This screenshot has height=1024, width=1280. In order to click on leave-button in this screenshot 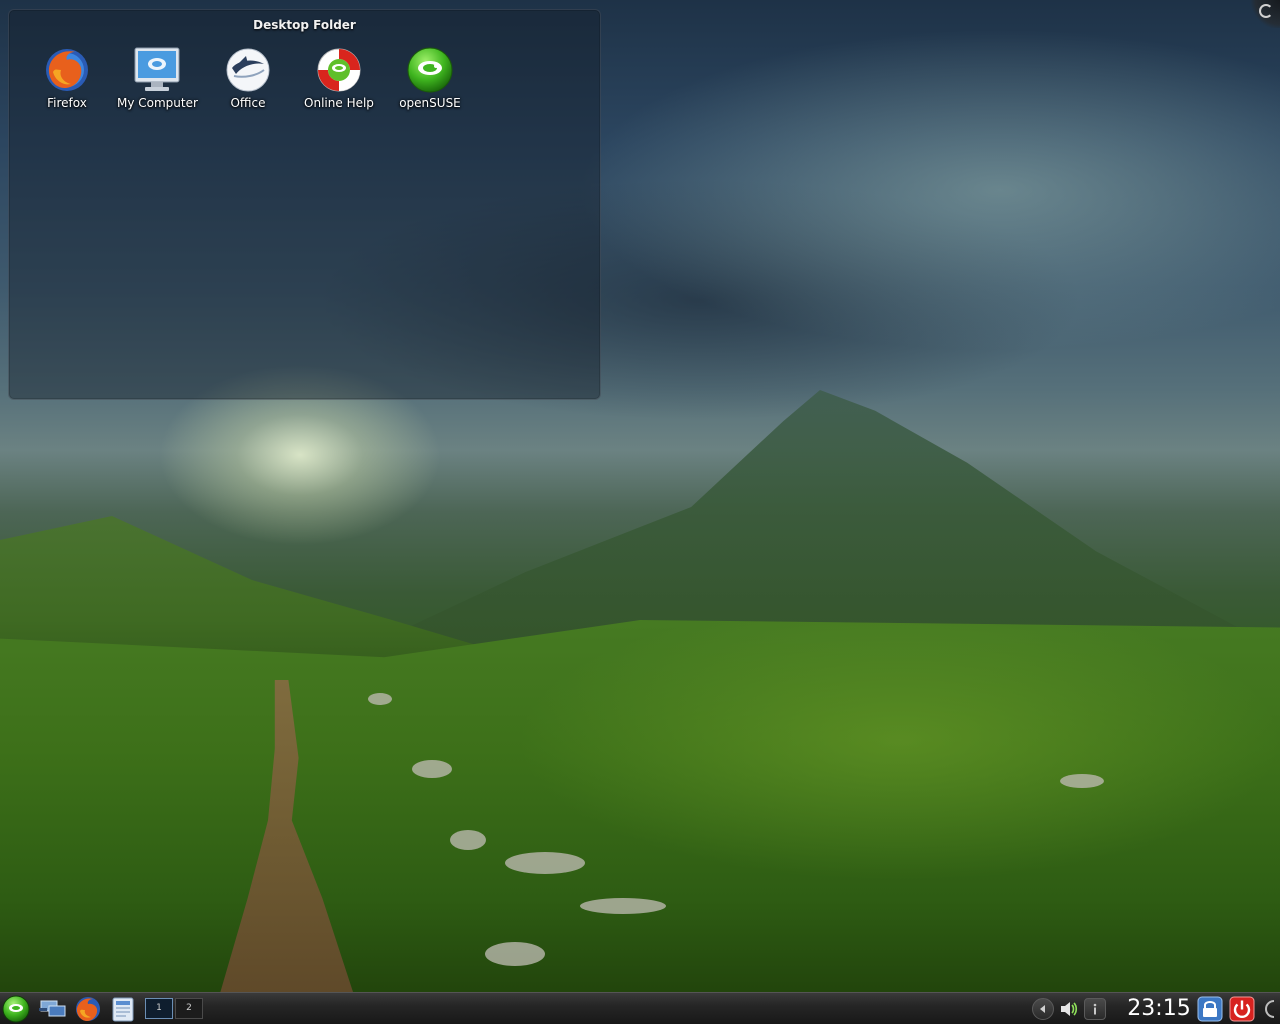, I will do `click(1242, 1009)`.